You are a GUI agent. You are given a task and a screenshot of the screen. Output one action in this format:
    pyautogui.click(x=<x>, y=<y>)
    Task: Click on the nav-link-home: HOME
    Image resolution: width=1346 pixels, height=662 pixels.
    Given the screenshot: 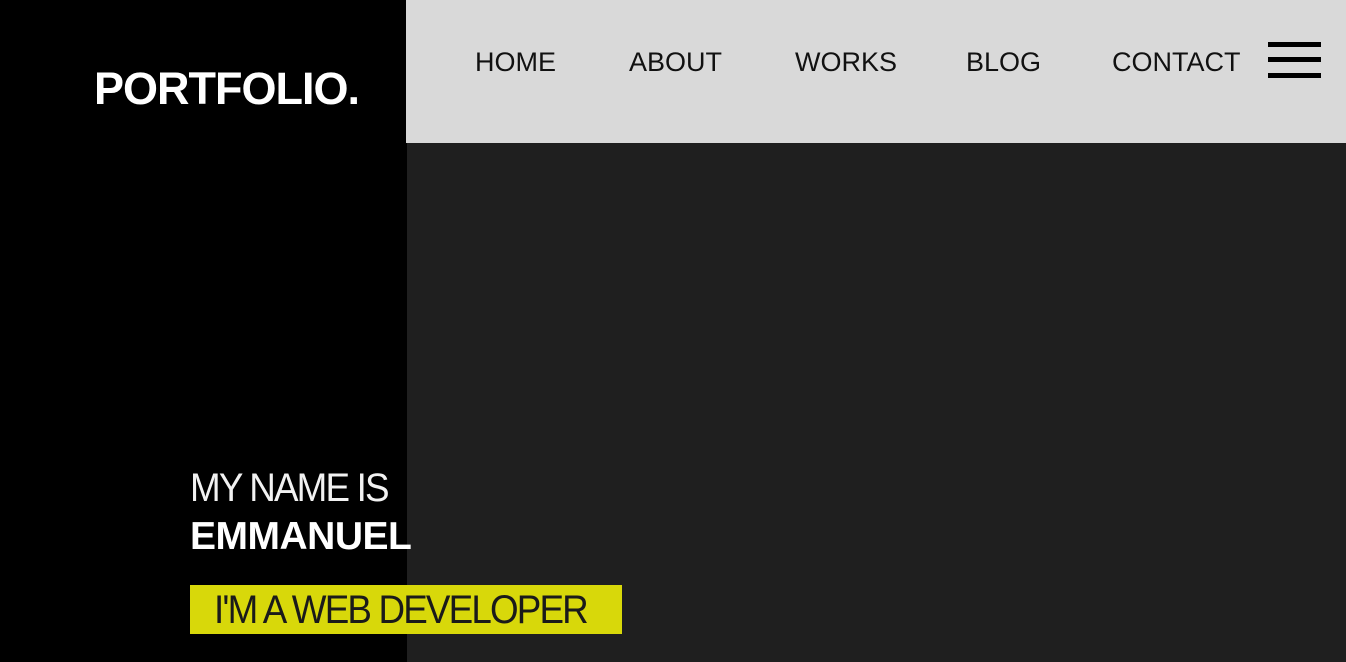 What is the action you would take?
    pyautogui.click(x=515, y=62)
    